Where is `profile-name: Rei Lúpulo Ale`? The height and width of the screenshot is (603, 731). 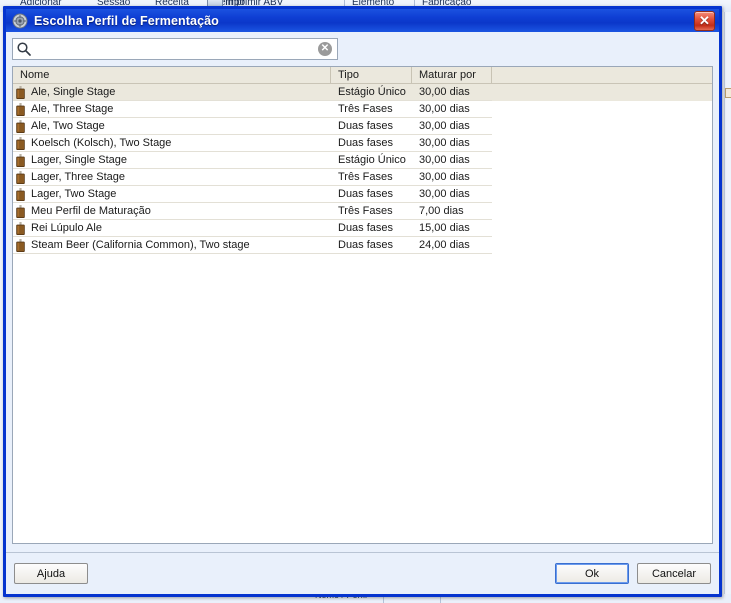 profile-name: Rei Lúpulo Ale is located at coordinates (66, 227).